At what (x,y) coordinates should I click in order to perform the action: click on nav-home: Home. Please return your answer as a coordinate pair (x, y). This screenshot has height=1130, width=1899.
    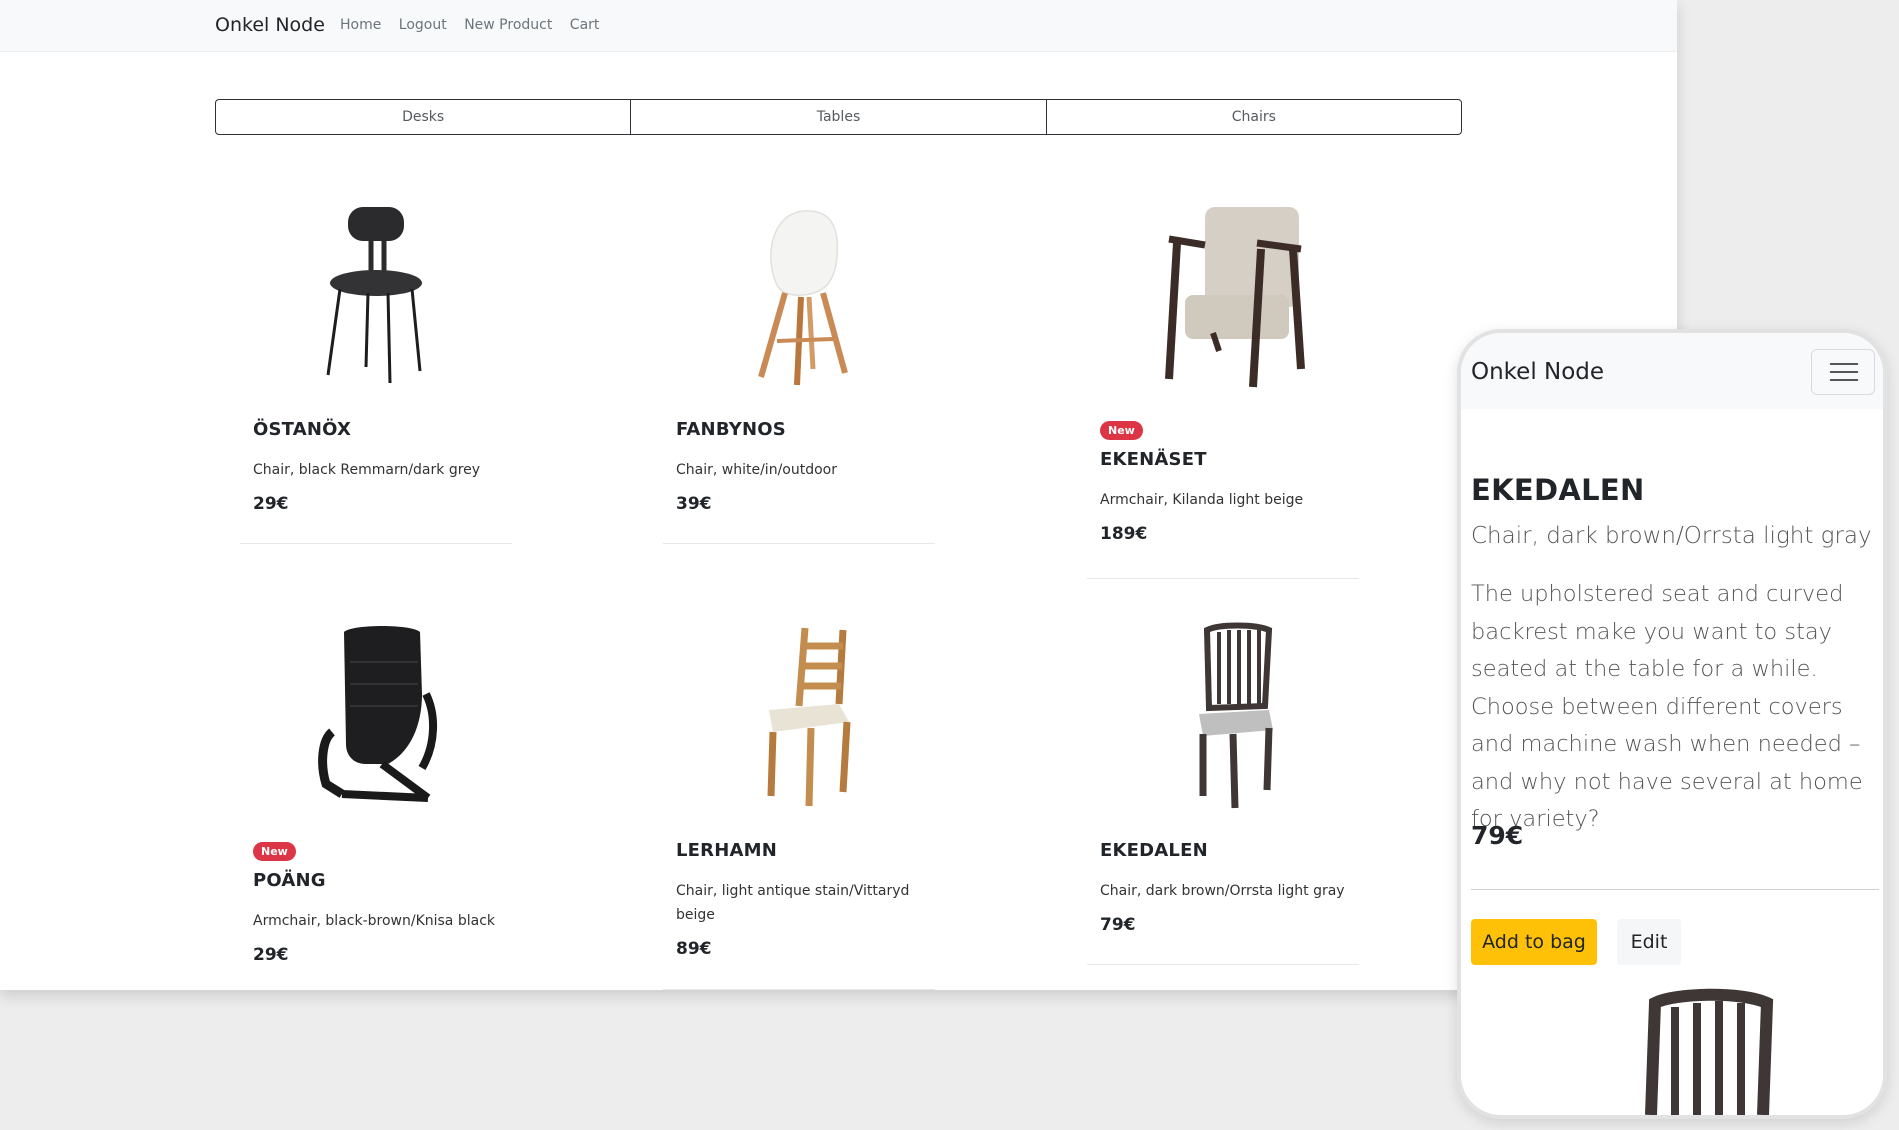
    Looking at the image, I should click on (360, 25).